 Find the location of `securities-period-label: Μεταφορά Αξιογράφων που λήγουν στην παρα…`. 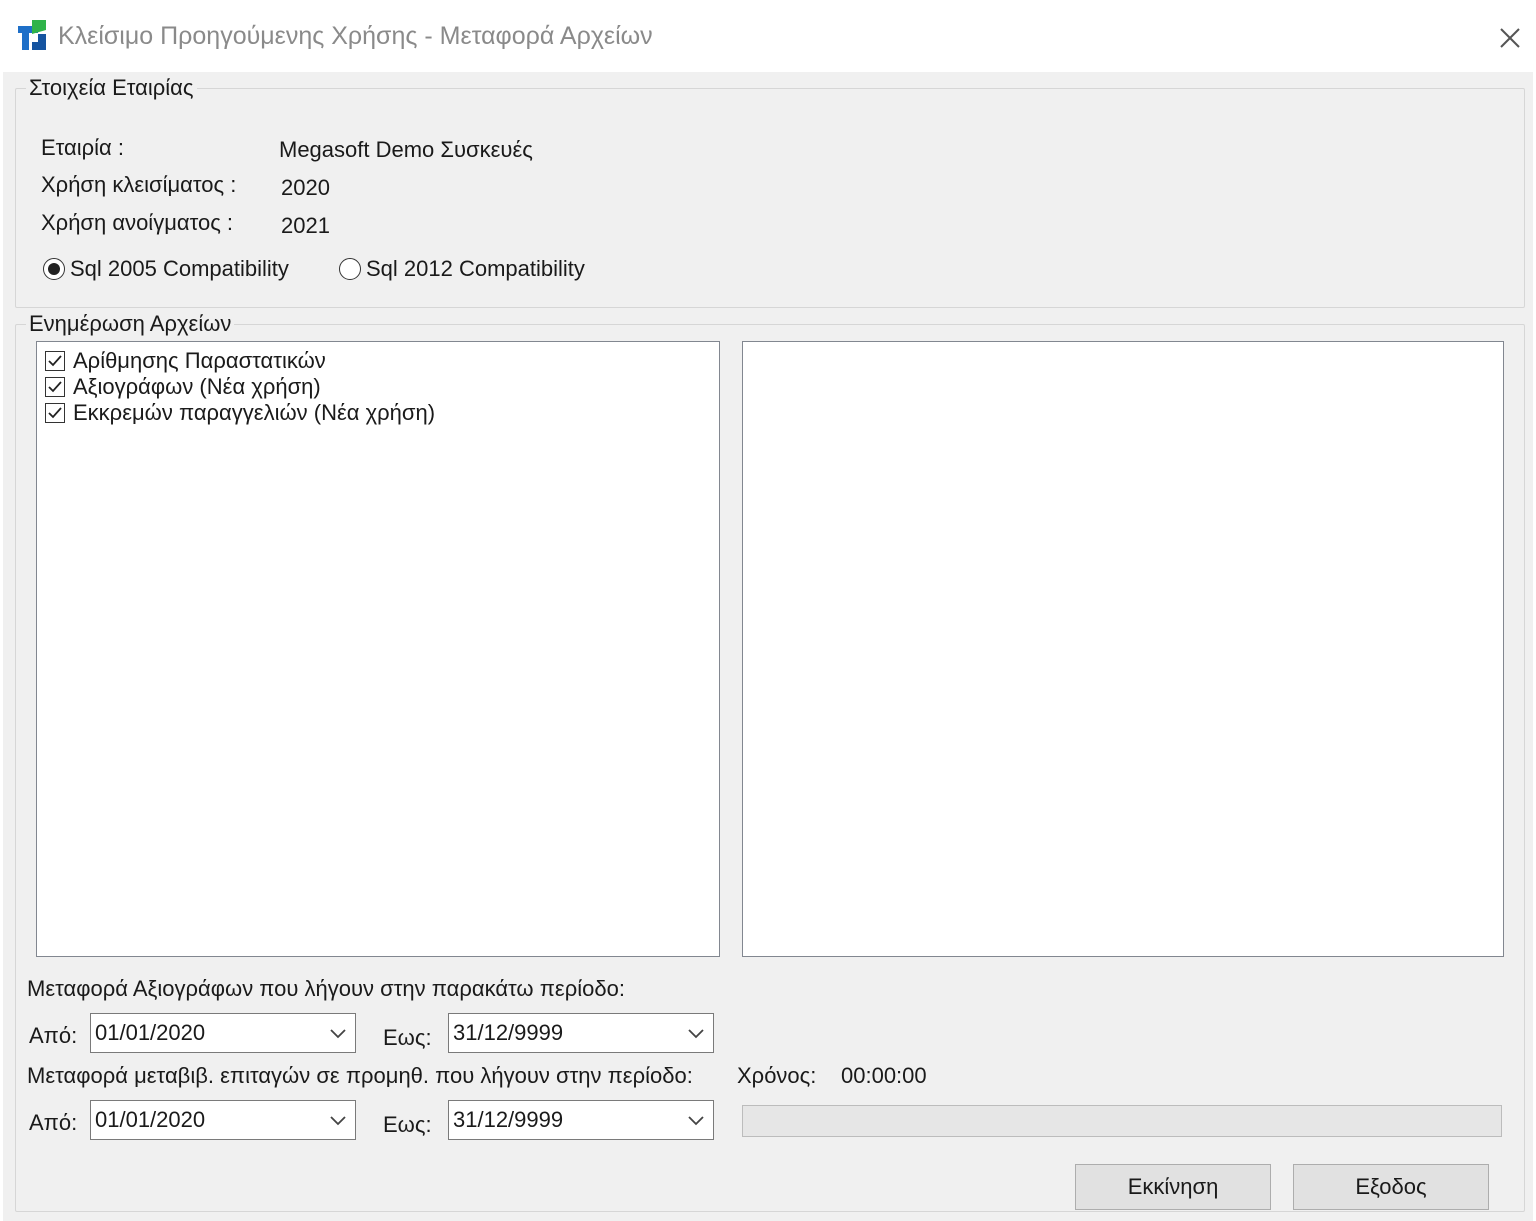

securities-period-label: Μεταφορά Αξιογράφων που λήγουν στην παρα… is located at coordinates (326, 988).